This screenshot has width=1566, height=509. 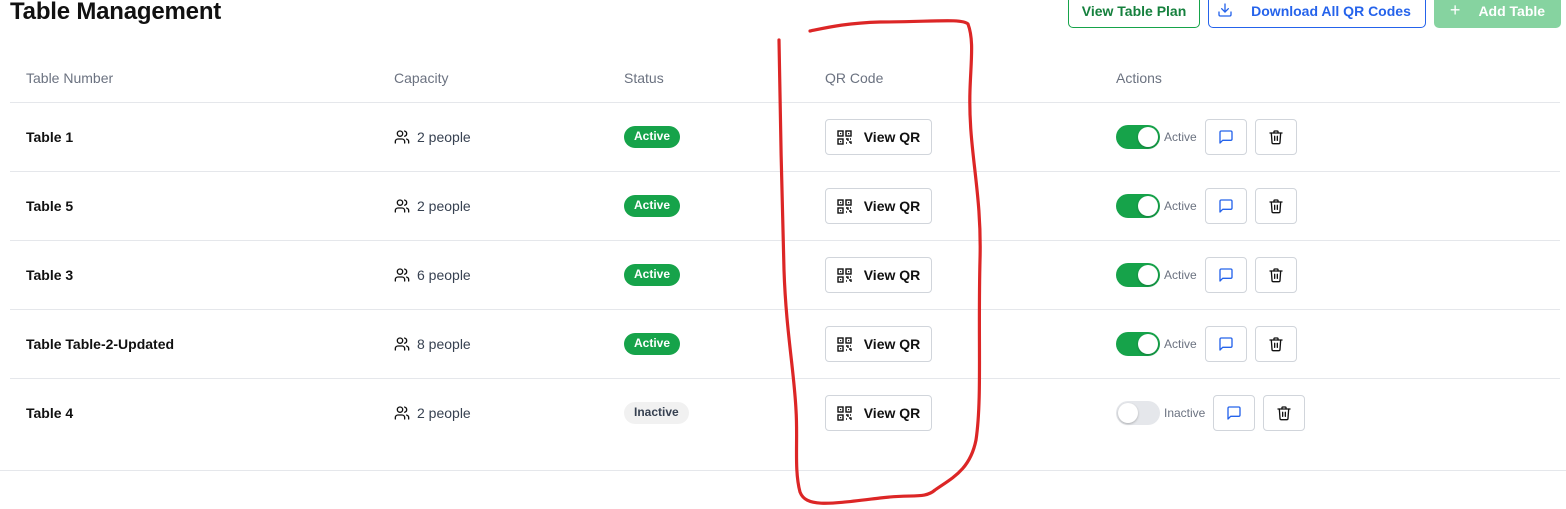 I want to click on table-number: Table Table-2-Updated, so click(x=100, y=344).